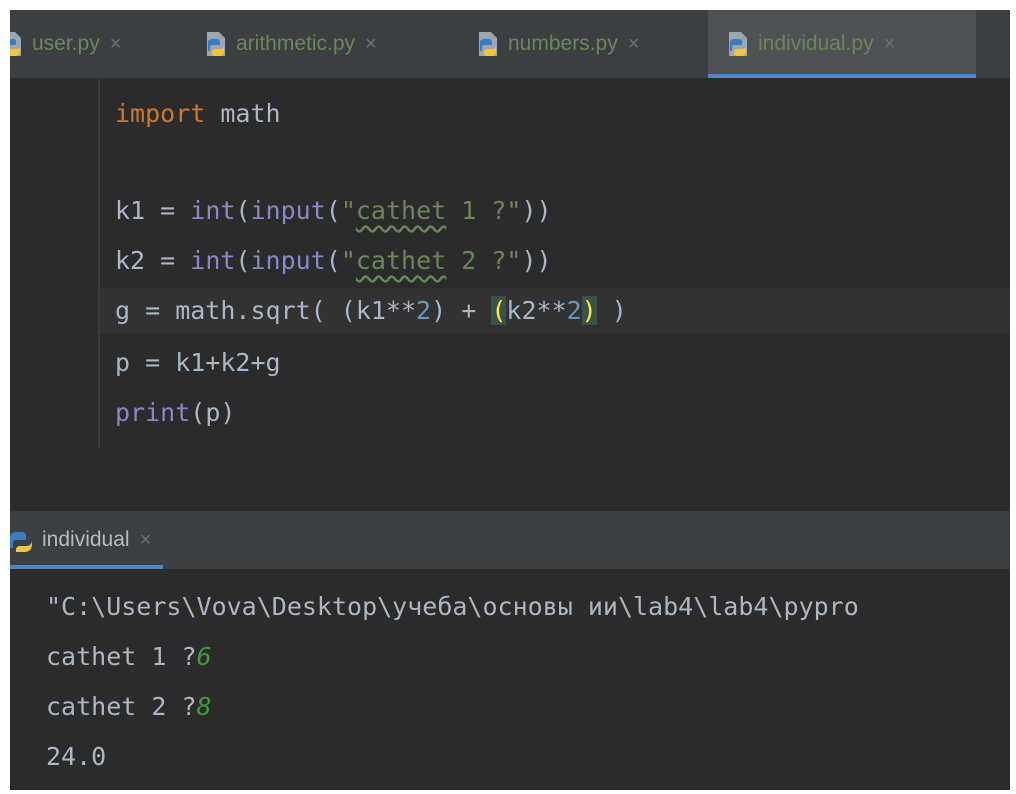  I want to click on code-line-1: import math, so click(198, 114).